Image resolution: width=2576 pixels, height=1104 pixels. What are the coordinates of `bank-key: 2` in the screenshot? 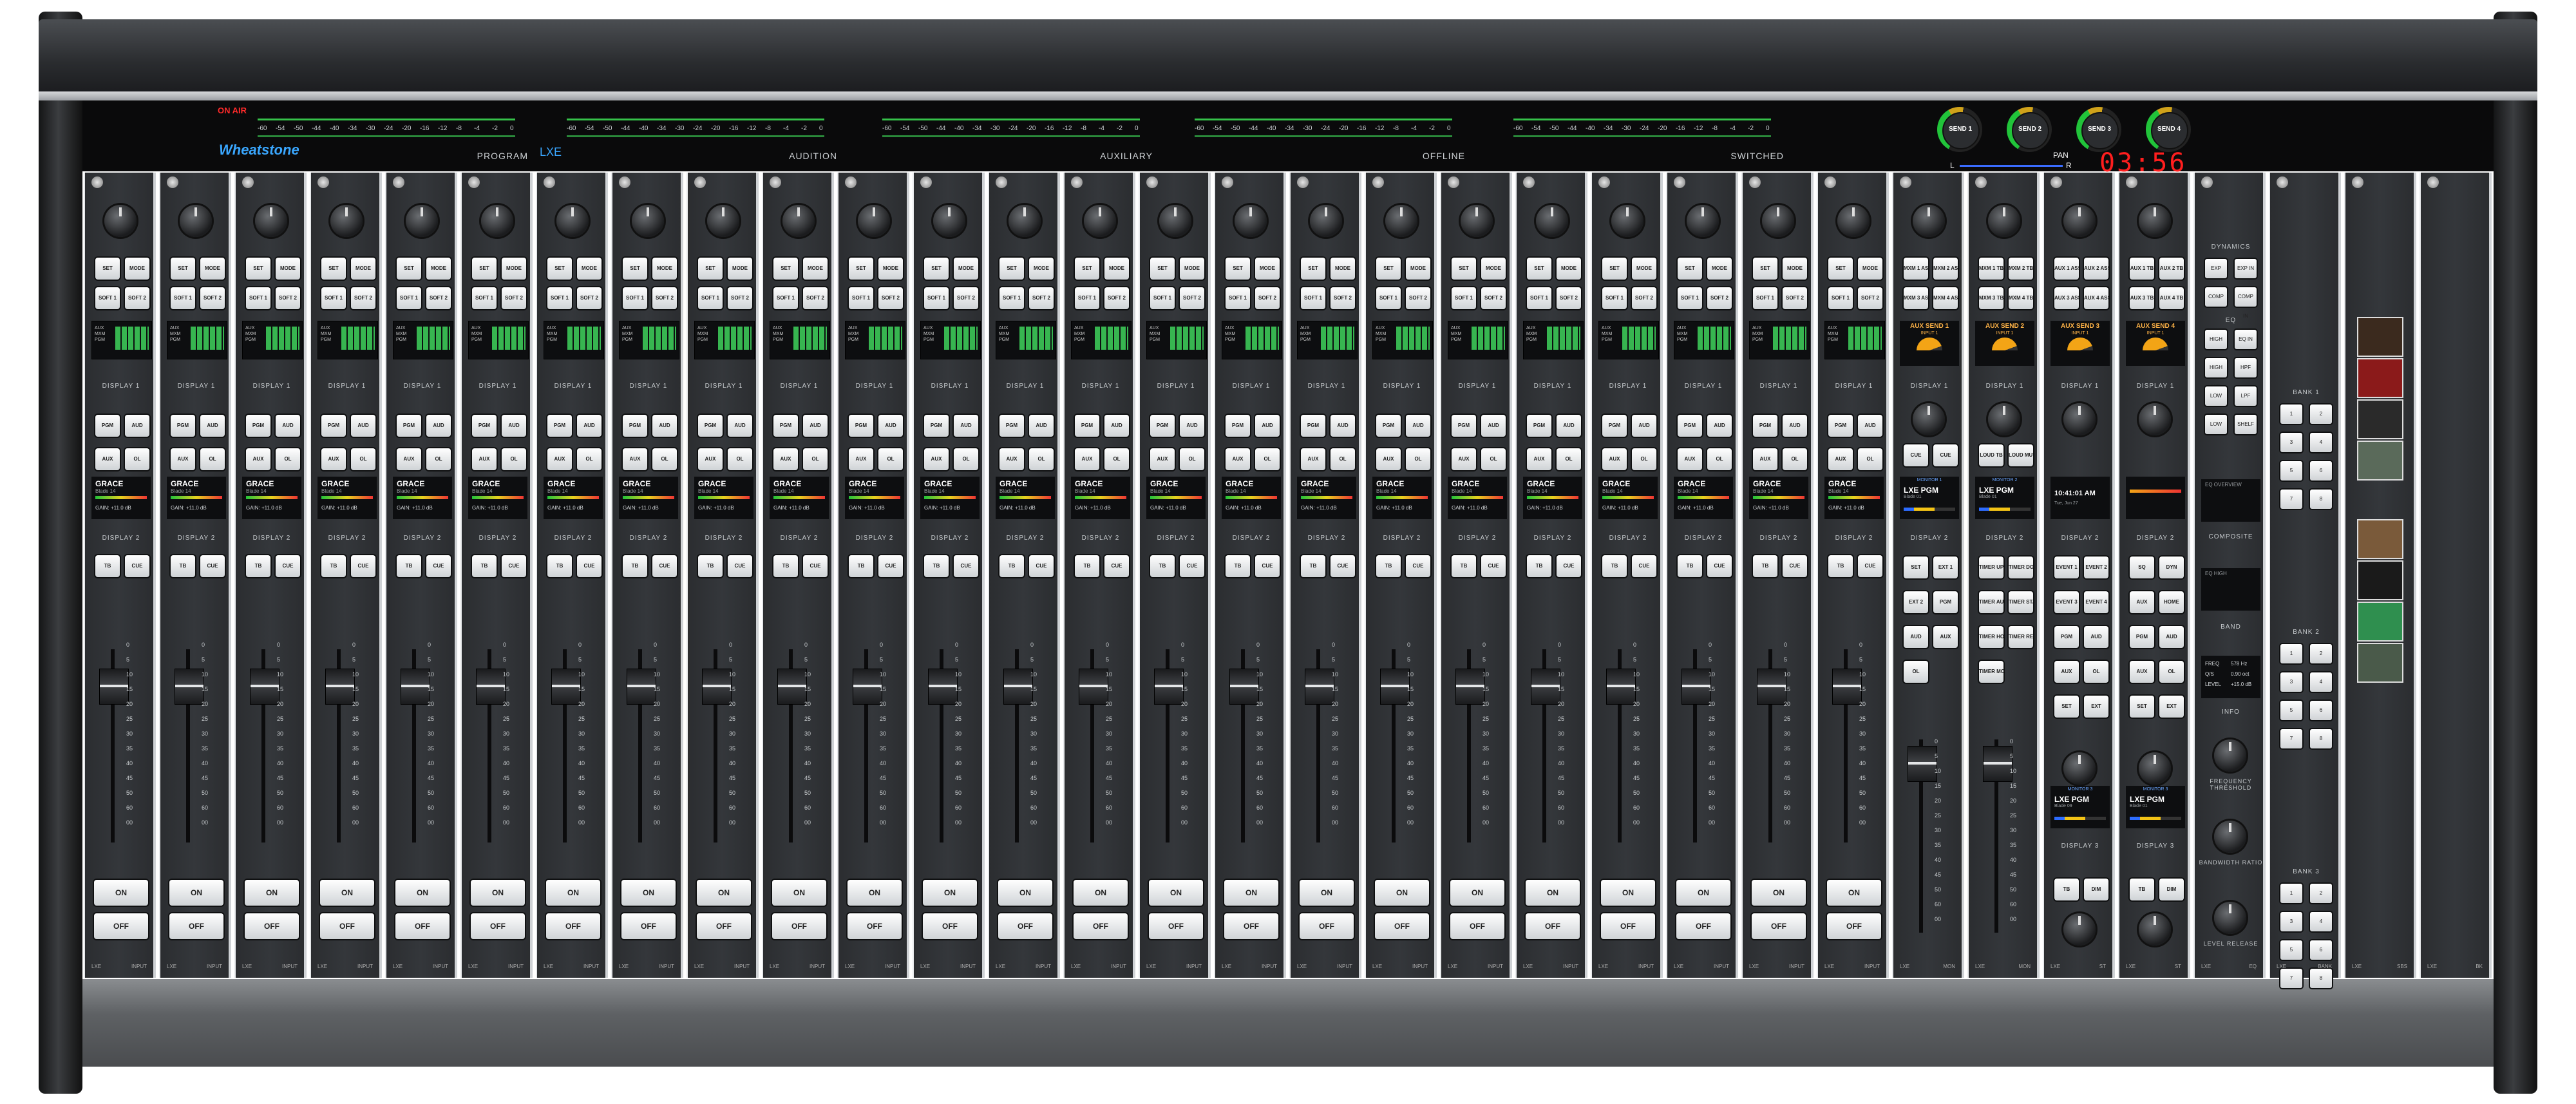 It's located at (2321, 414).